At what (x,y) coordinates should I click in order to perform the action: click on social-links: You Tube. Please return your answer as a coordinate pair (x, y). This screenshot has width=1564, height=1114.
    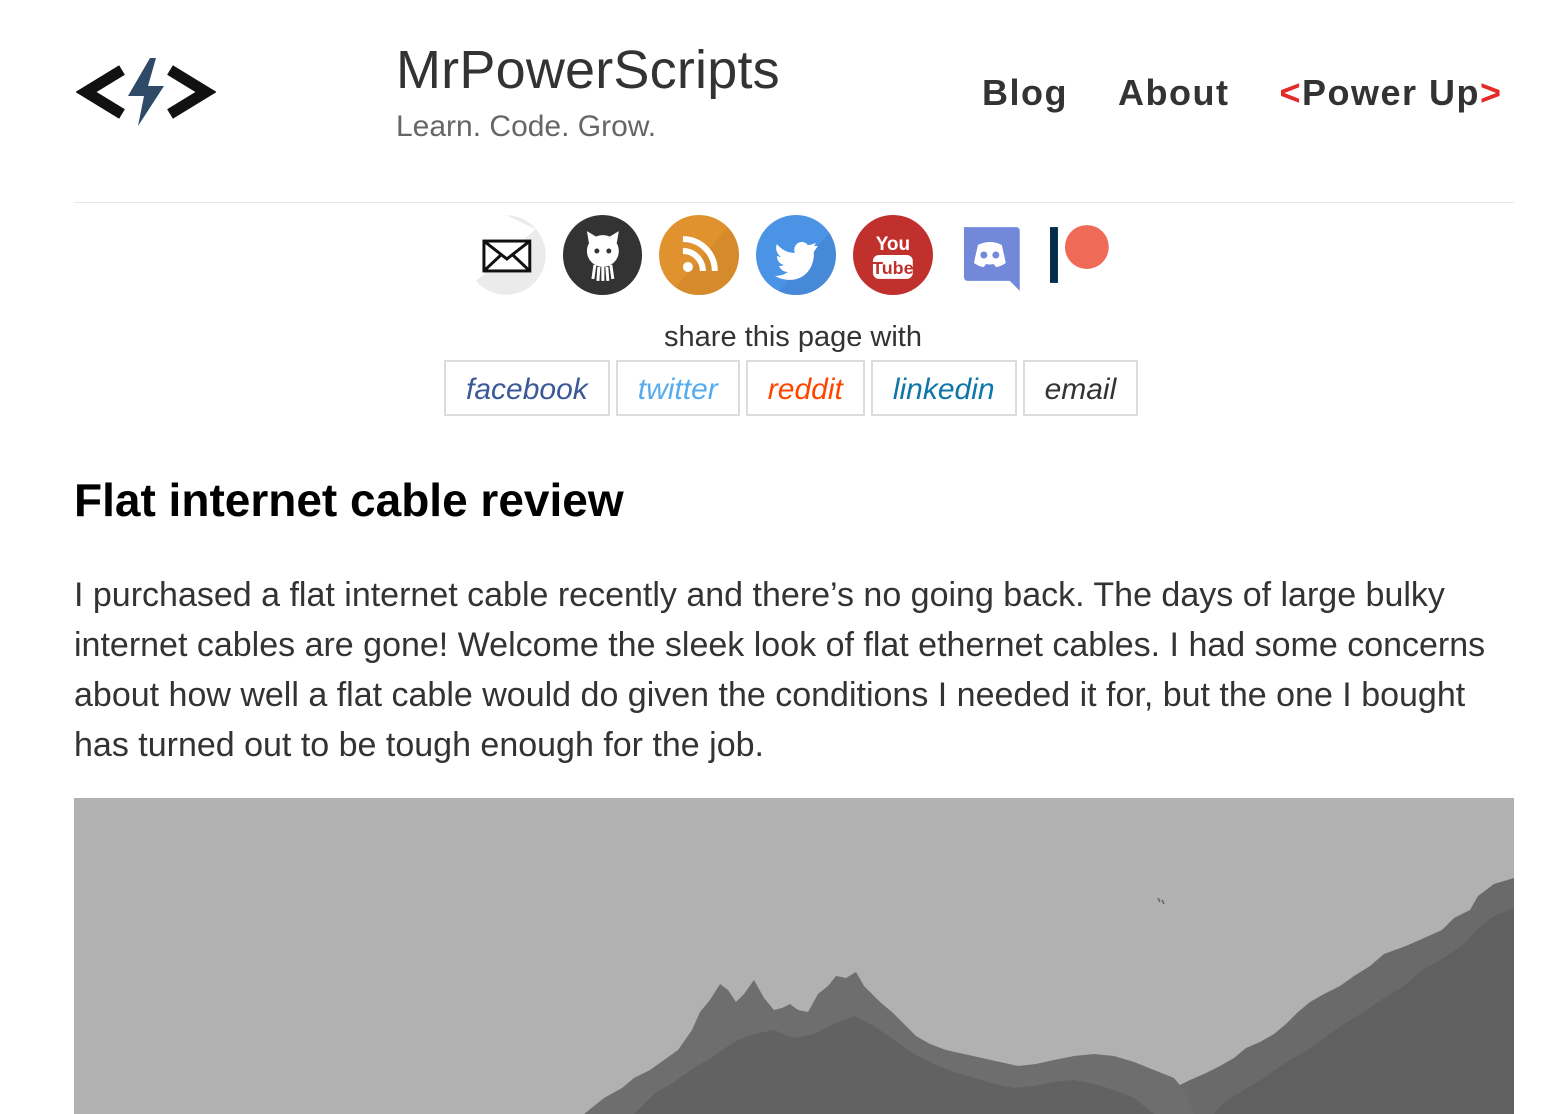
    Looking at the image, I should click on (796, 255).